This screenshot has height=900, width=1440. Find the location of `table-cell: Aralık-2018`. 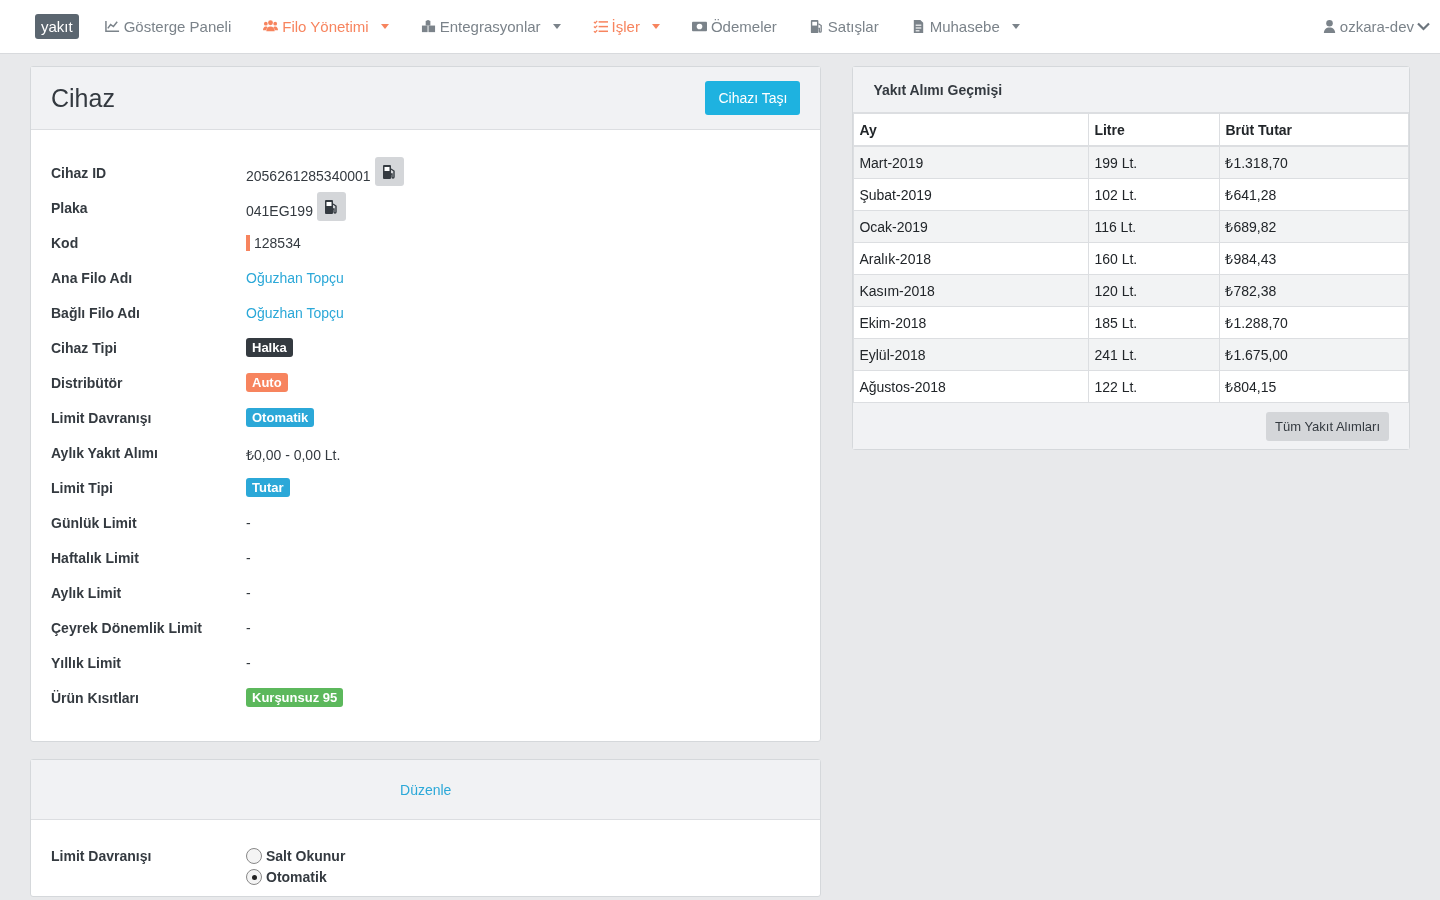

table-cell: Aralık-2018 is located at coordinates (971, 258).